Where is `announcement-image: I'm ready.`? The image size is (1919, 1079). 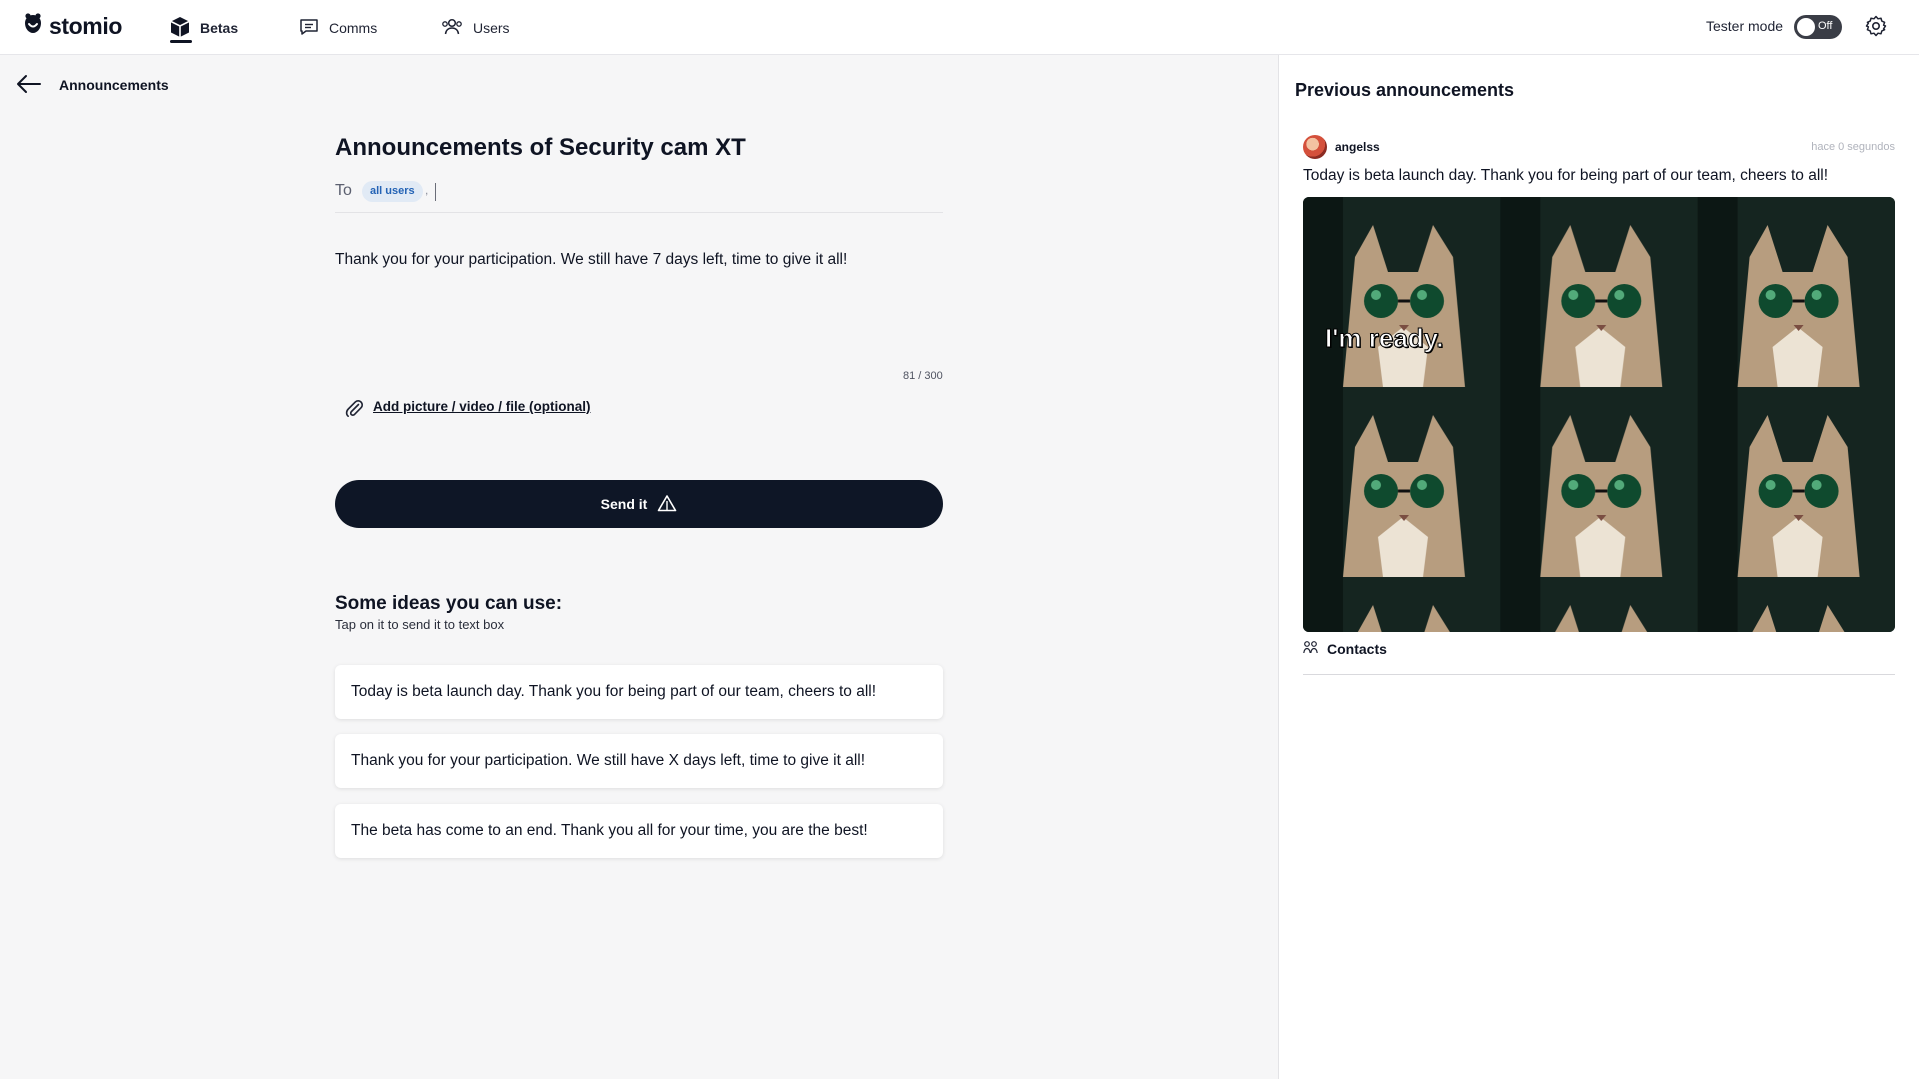
announcement-image: I'm ready. is located at coordinates (1599, 414).